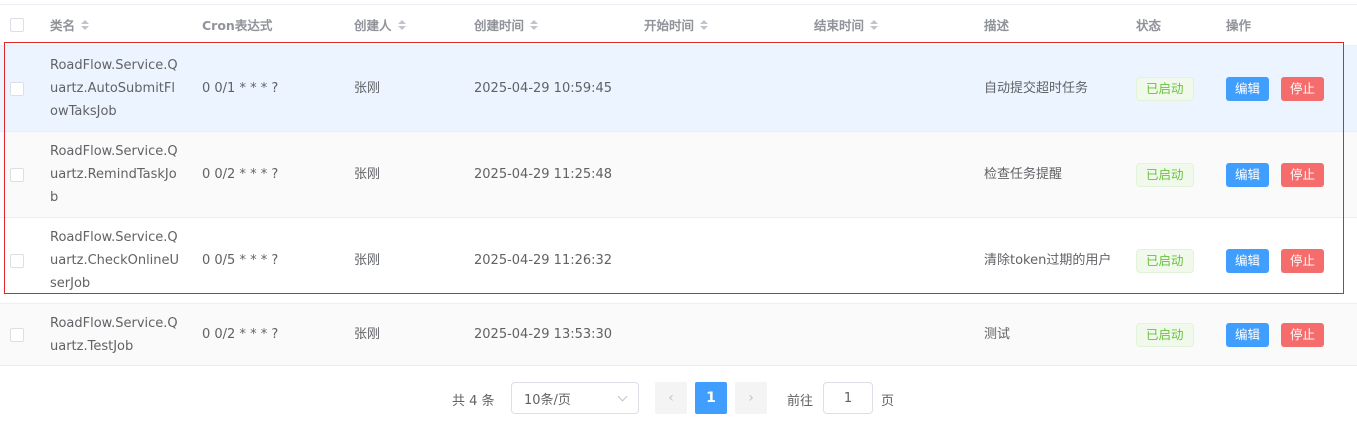 The width and height of the screenshot is (1357, 422). Describe the element at coordinates (997, 25) in the screenshot. I see `header-description: 描述` at that location.